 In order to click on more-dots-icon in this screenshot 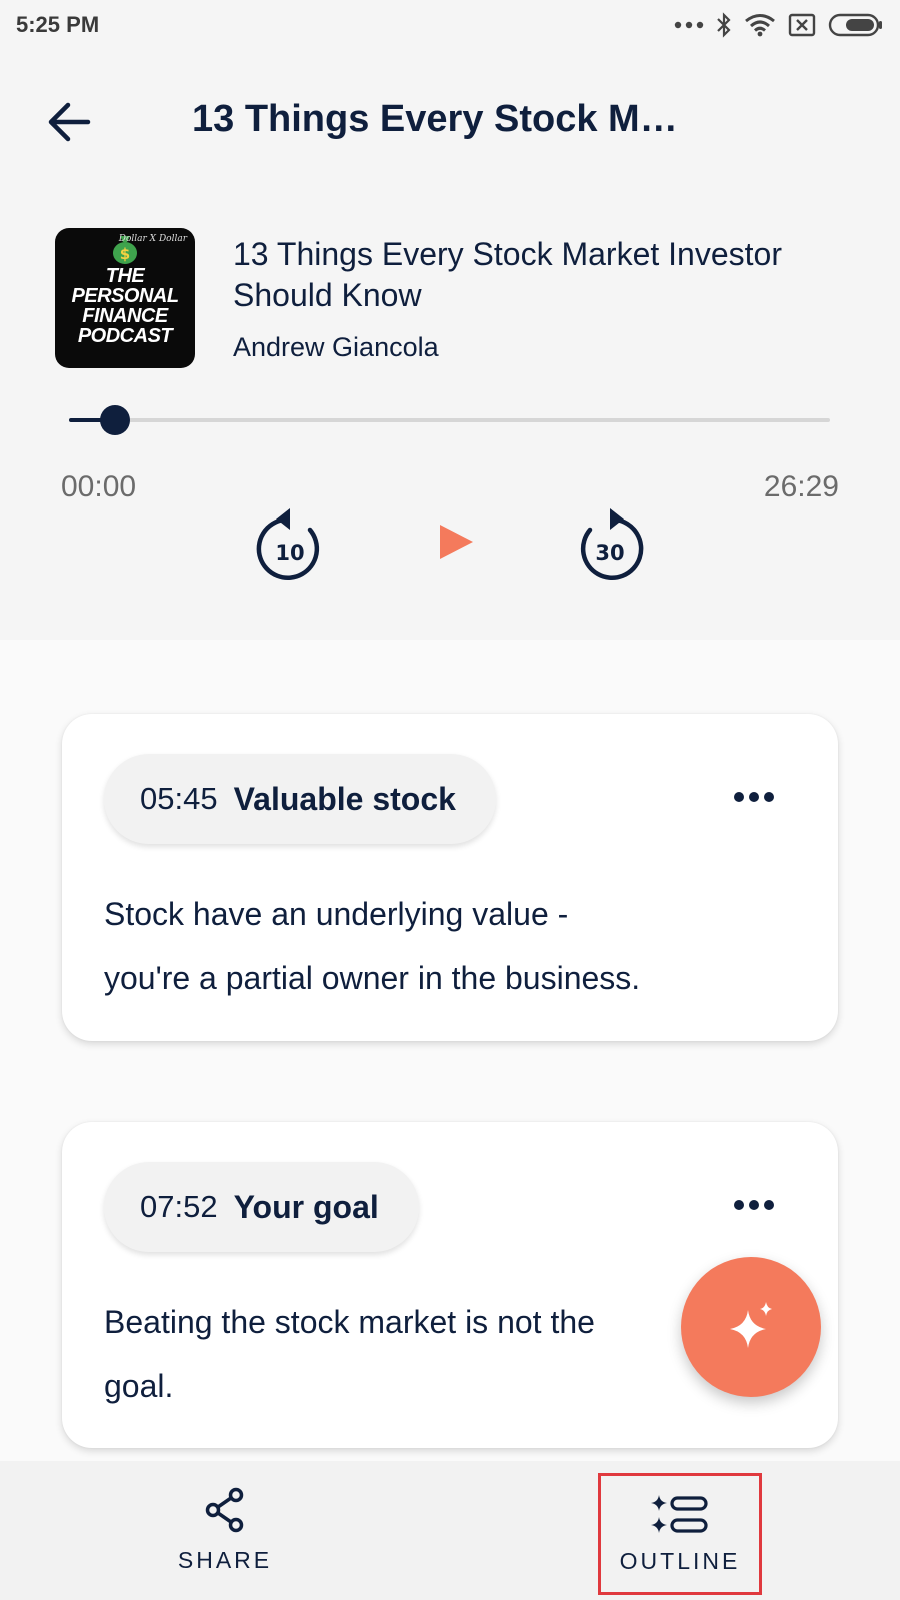, I will do `click(689, 25)`.